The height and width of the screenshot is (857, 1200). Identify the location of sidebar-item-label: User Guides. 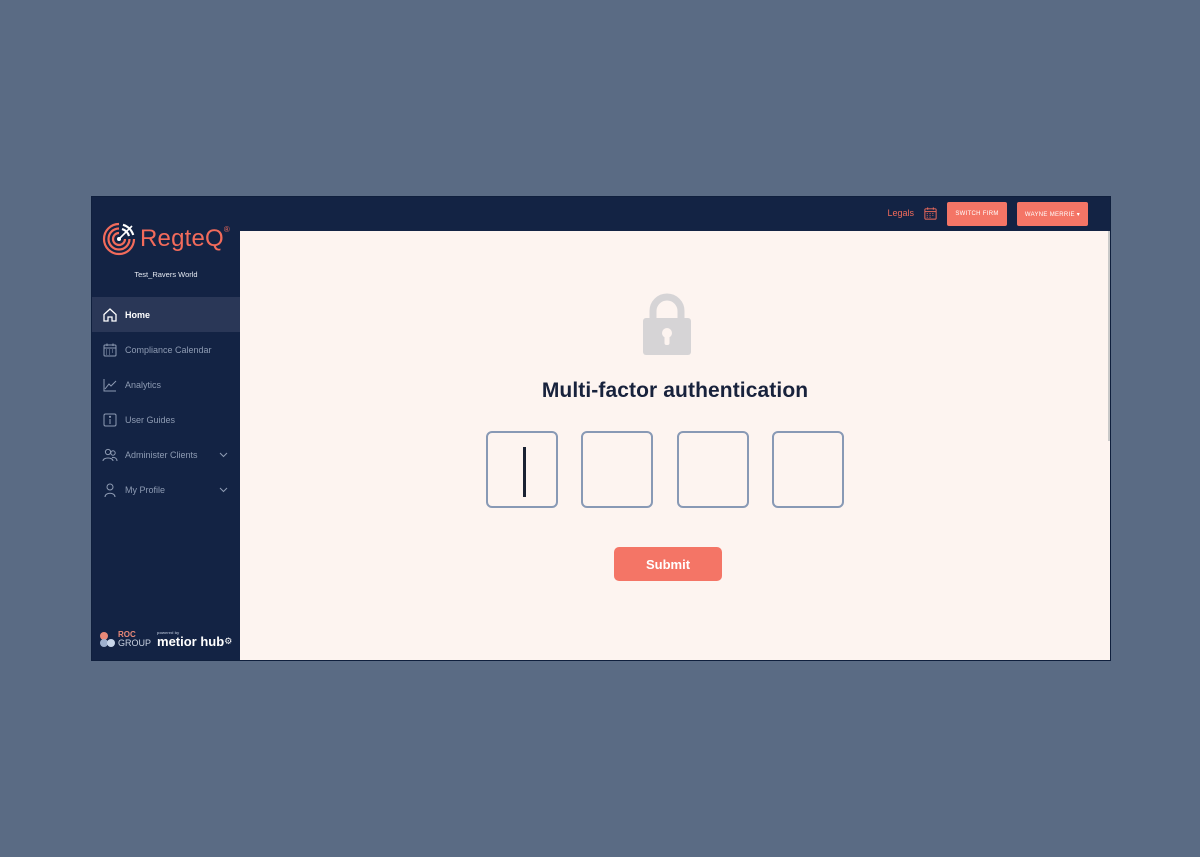
(150, 419).